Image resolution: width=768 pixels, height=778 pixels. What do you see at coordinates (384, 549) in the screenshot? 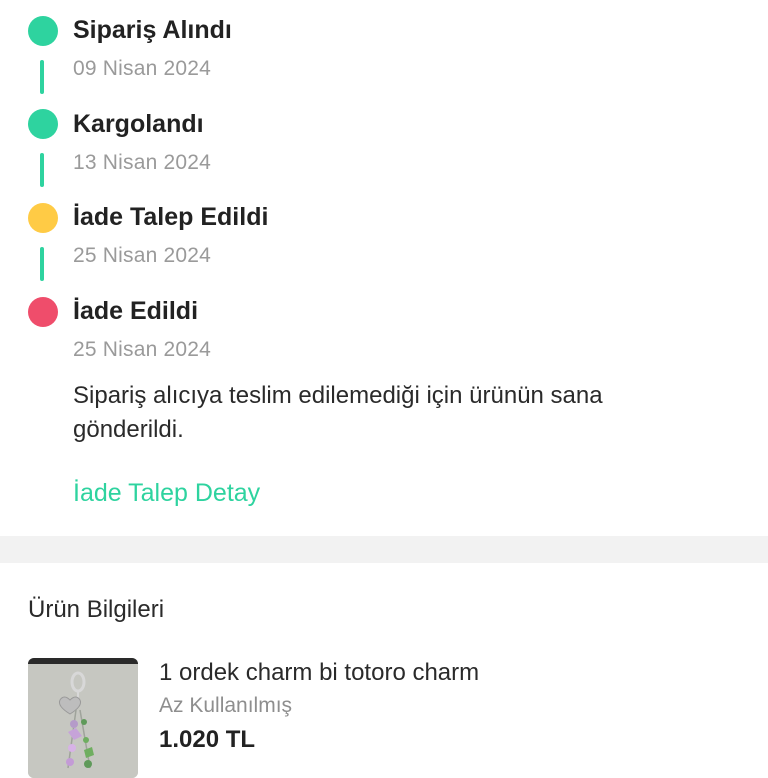
I see `section-divider` at bounding box center [384, 549].